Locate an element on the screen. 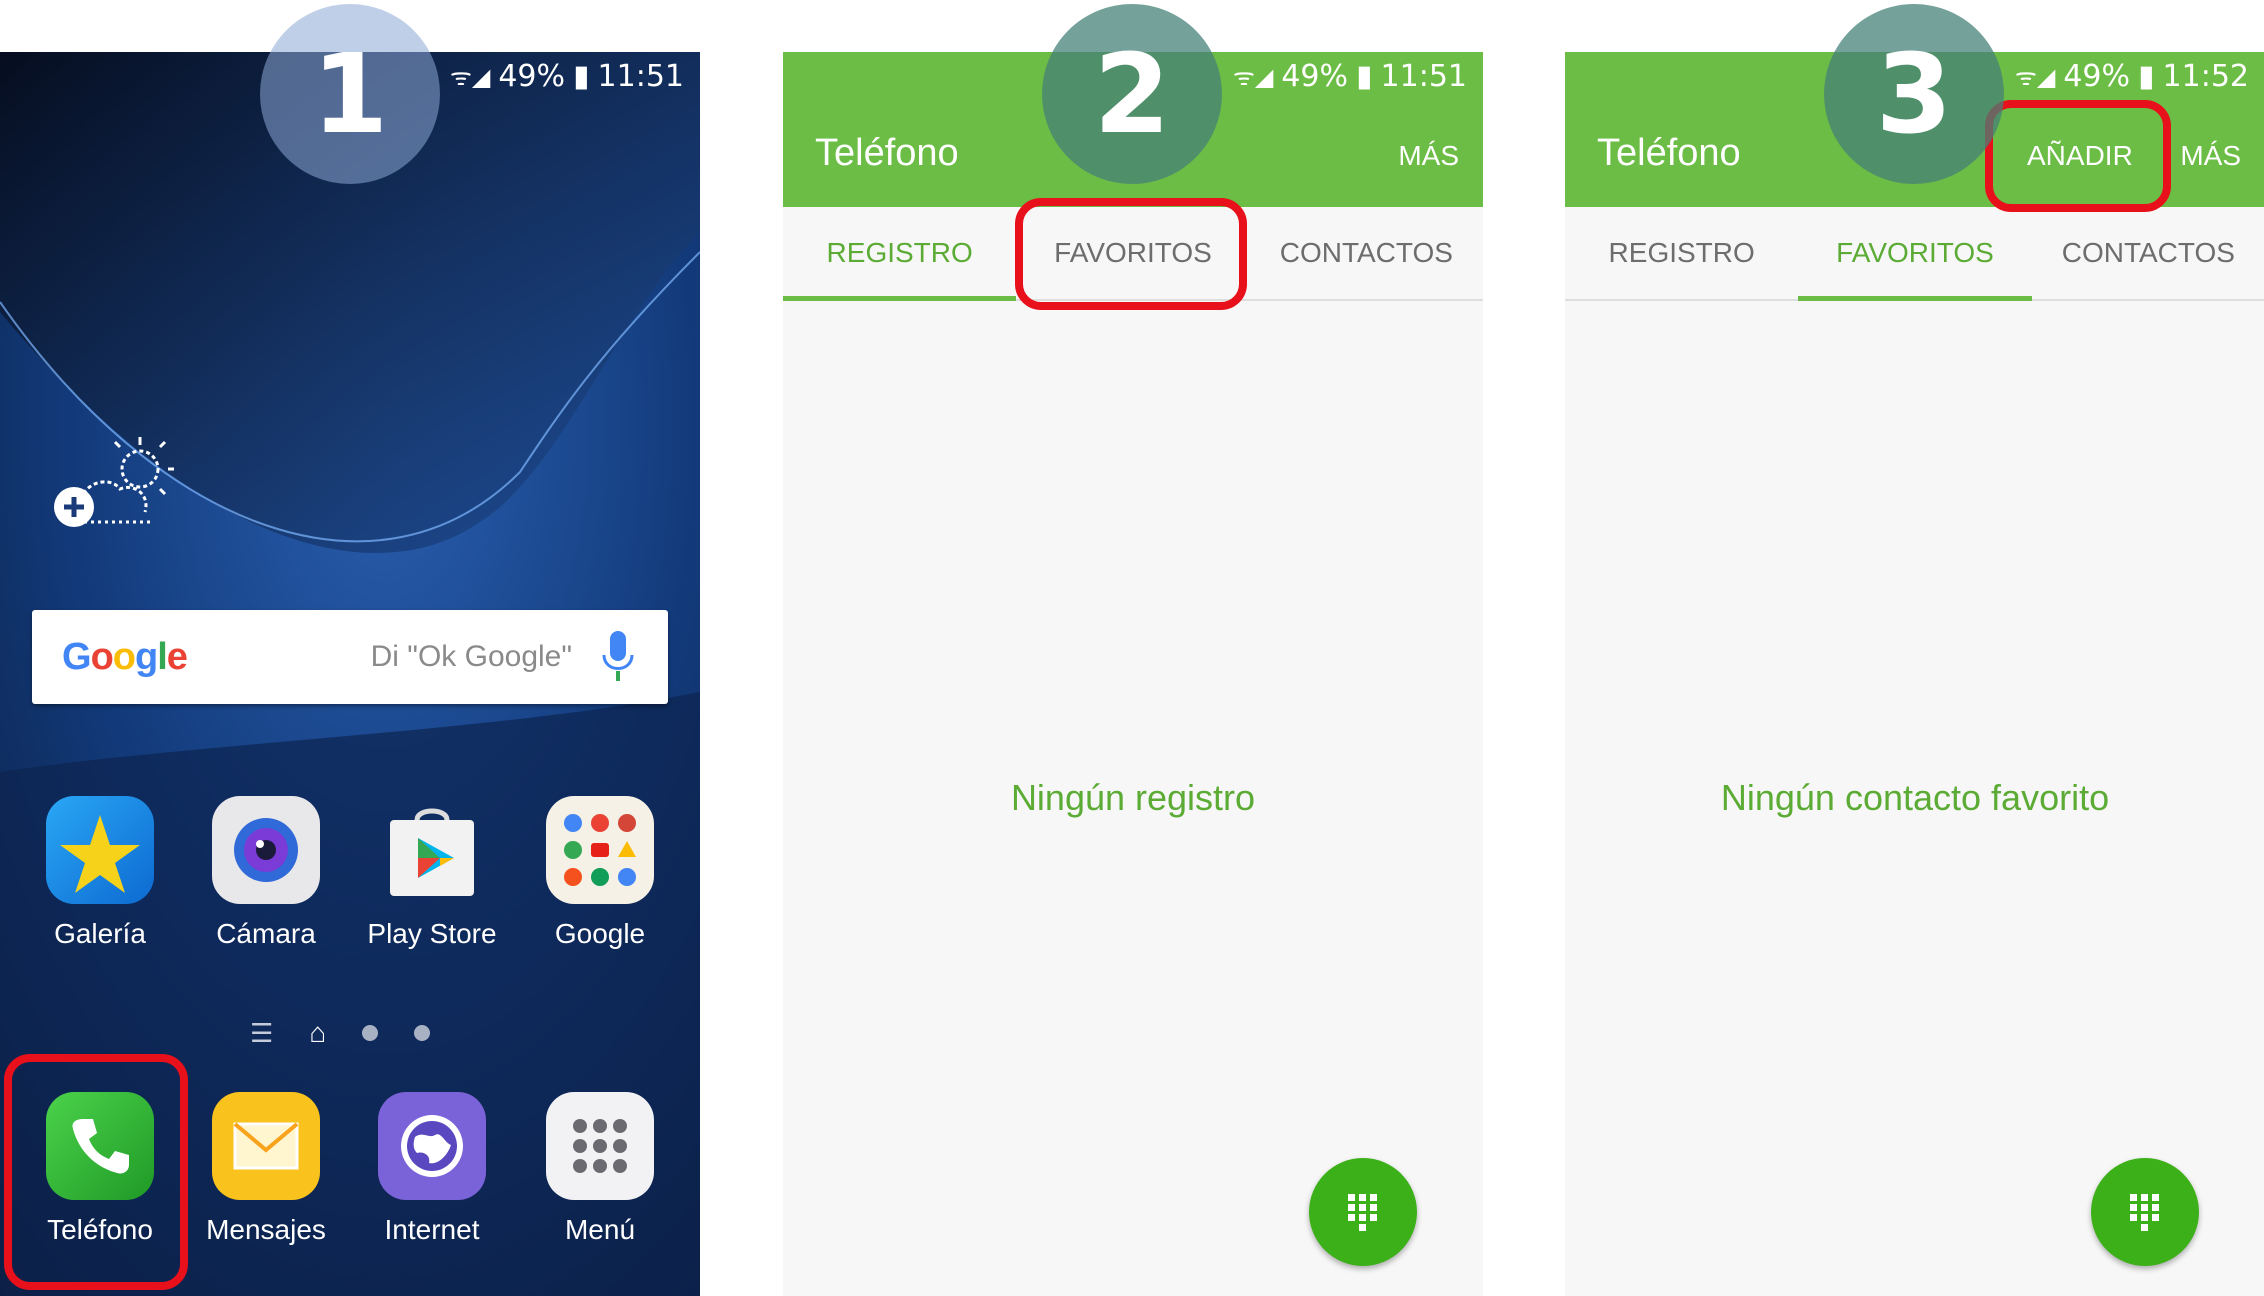 This screenshot has width=2264, height=1296. apps-list-indicator-icon: ☰ is located at coordinates (261, 1033).